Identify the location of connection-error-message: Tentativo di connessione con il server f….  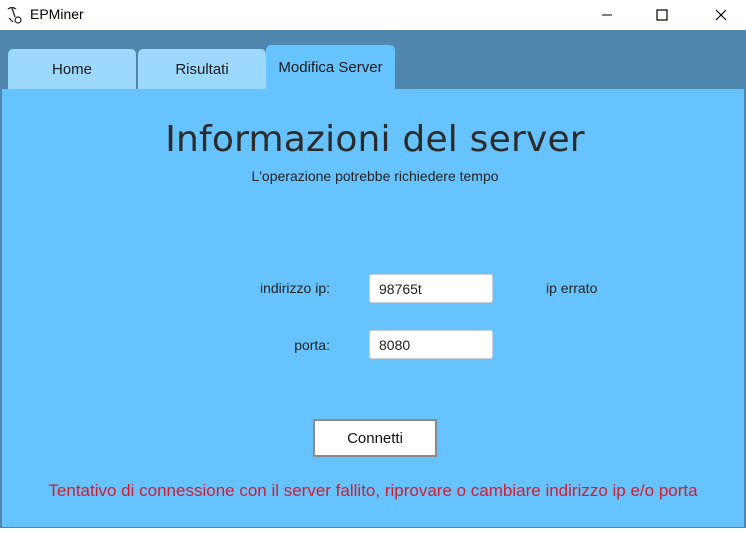
(373, 490).